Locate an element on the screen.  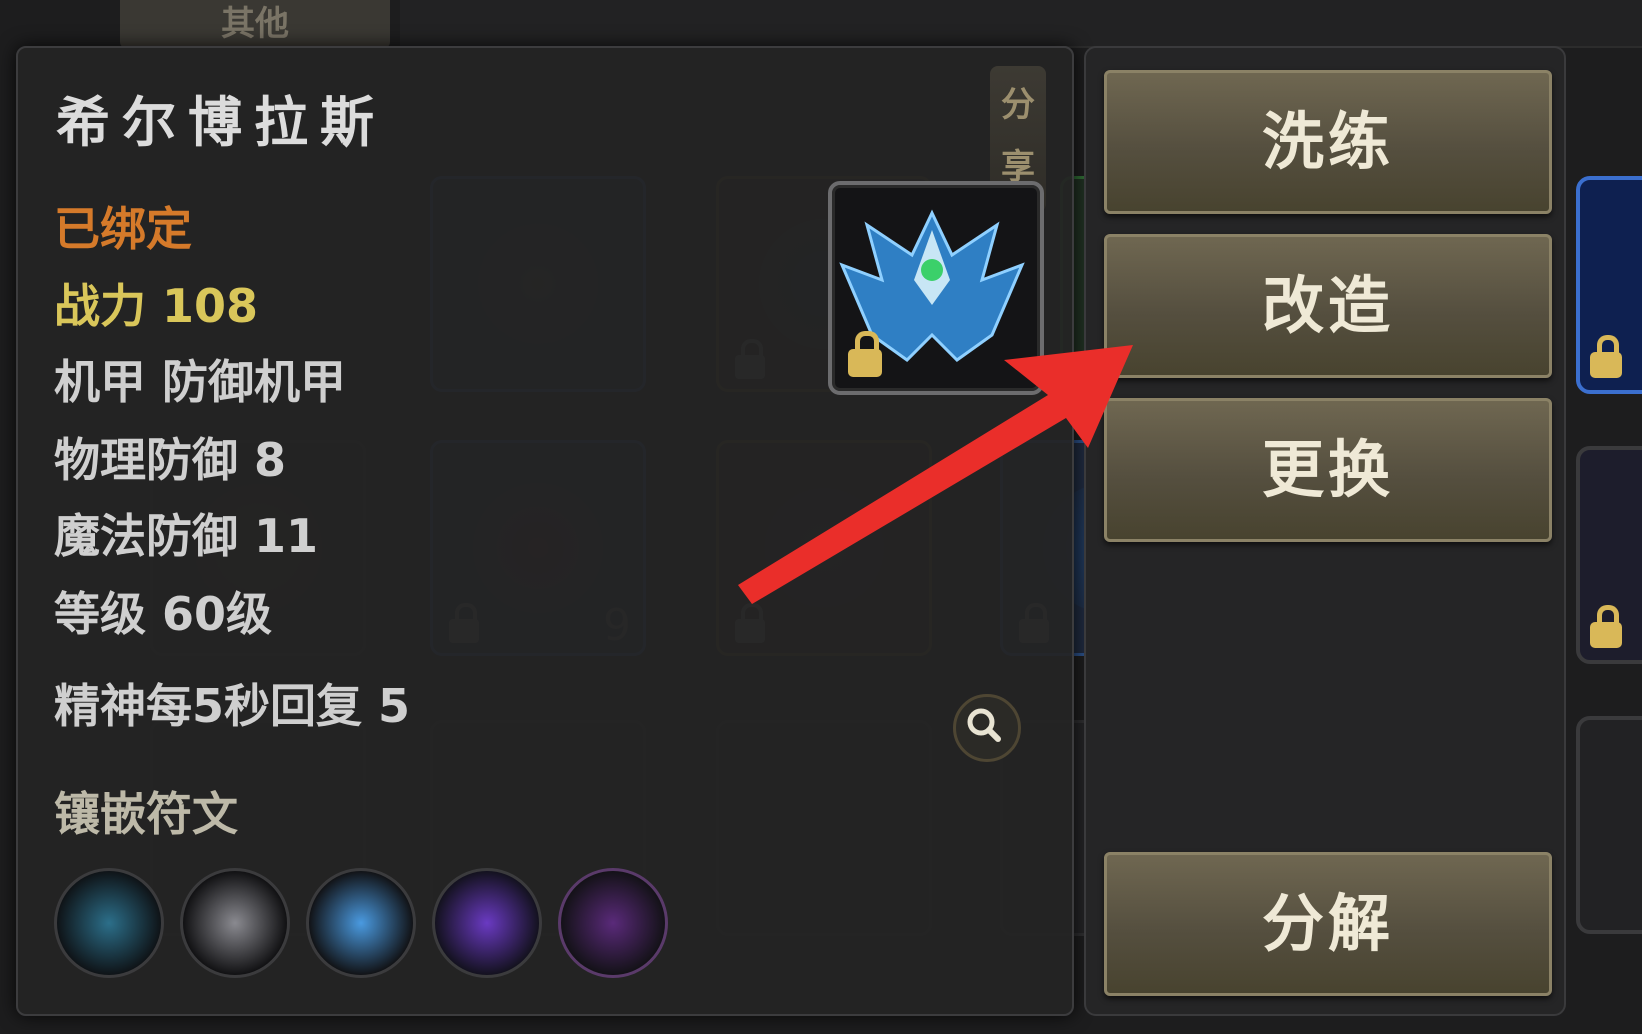
search-icon is located at coordinates (984, 725).